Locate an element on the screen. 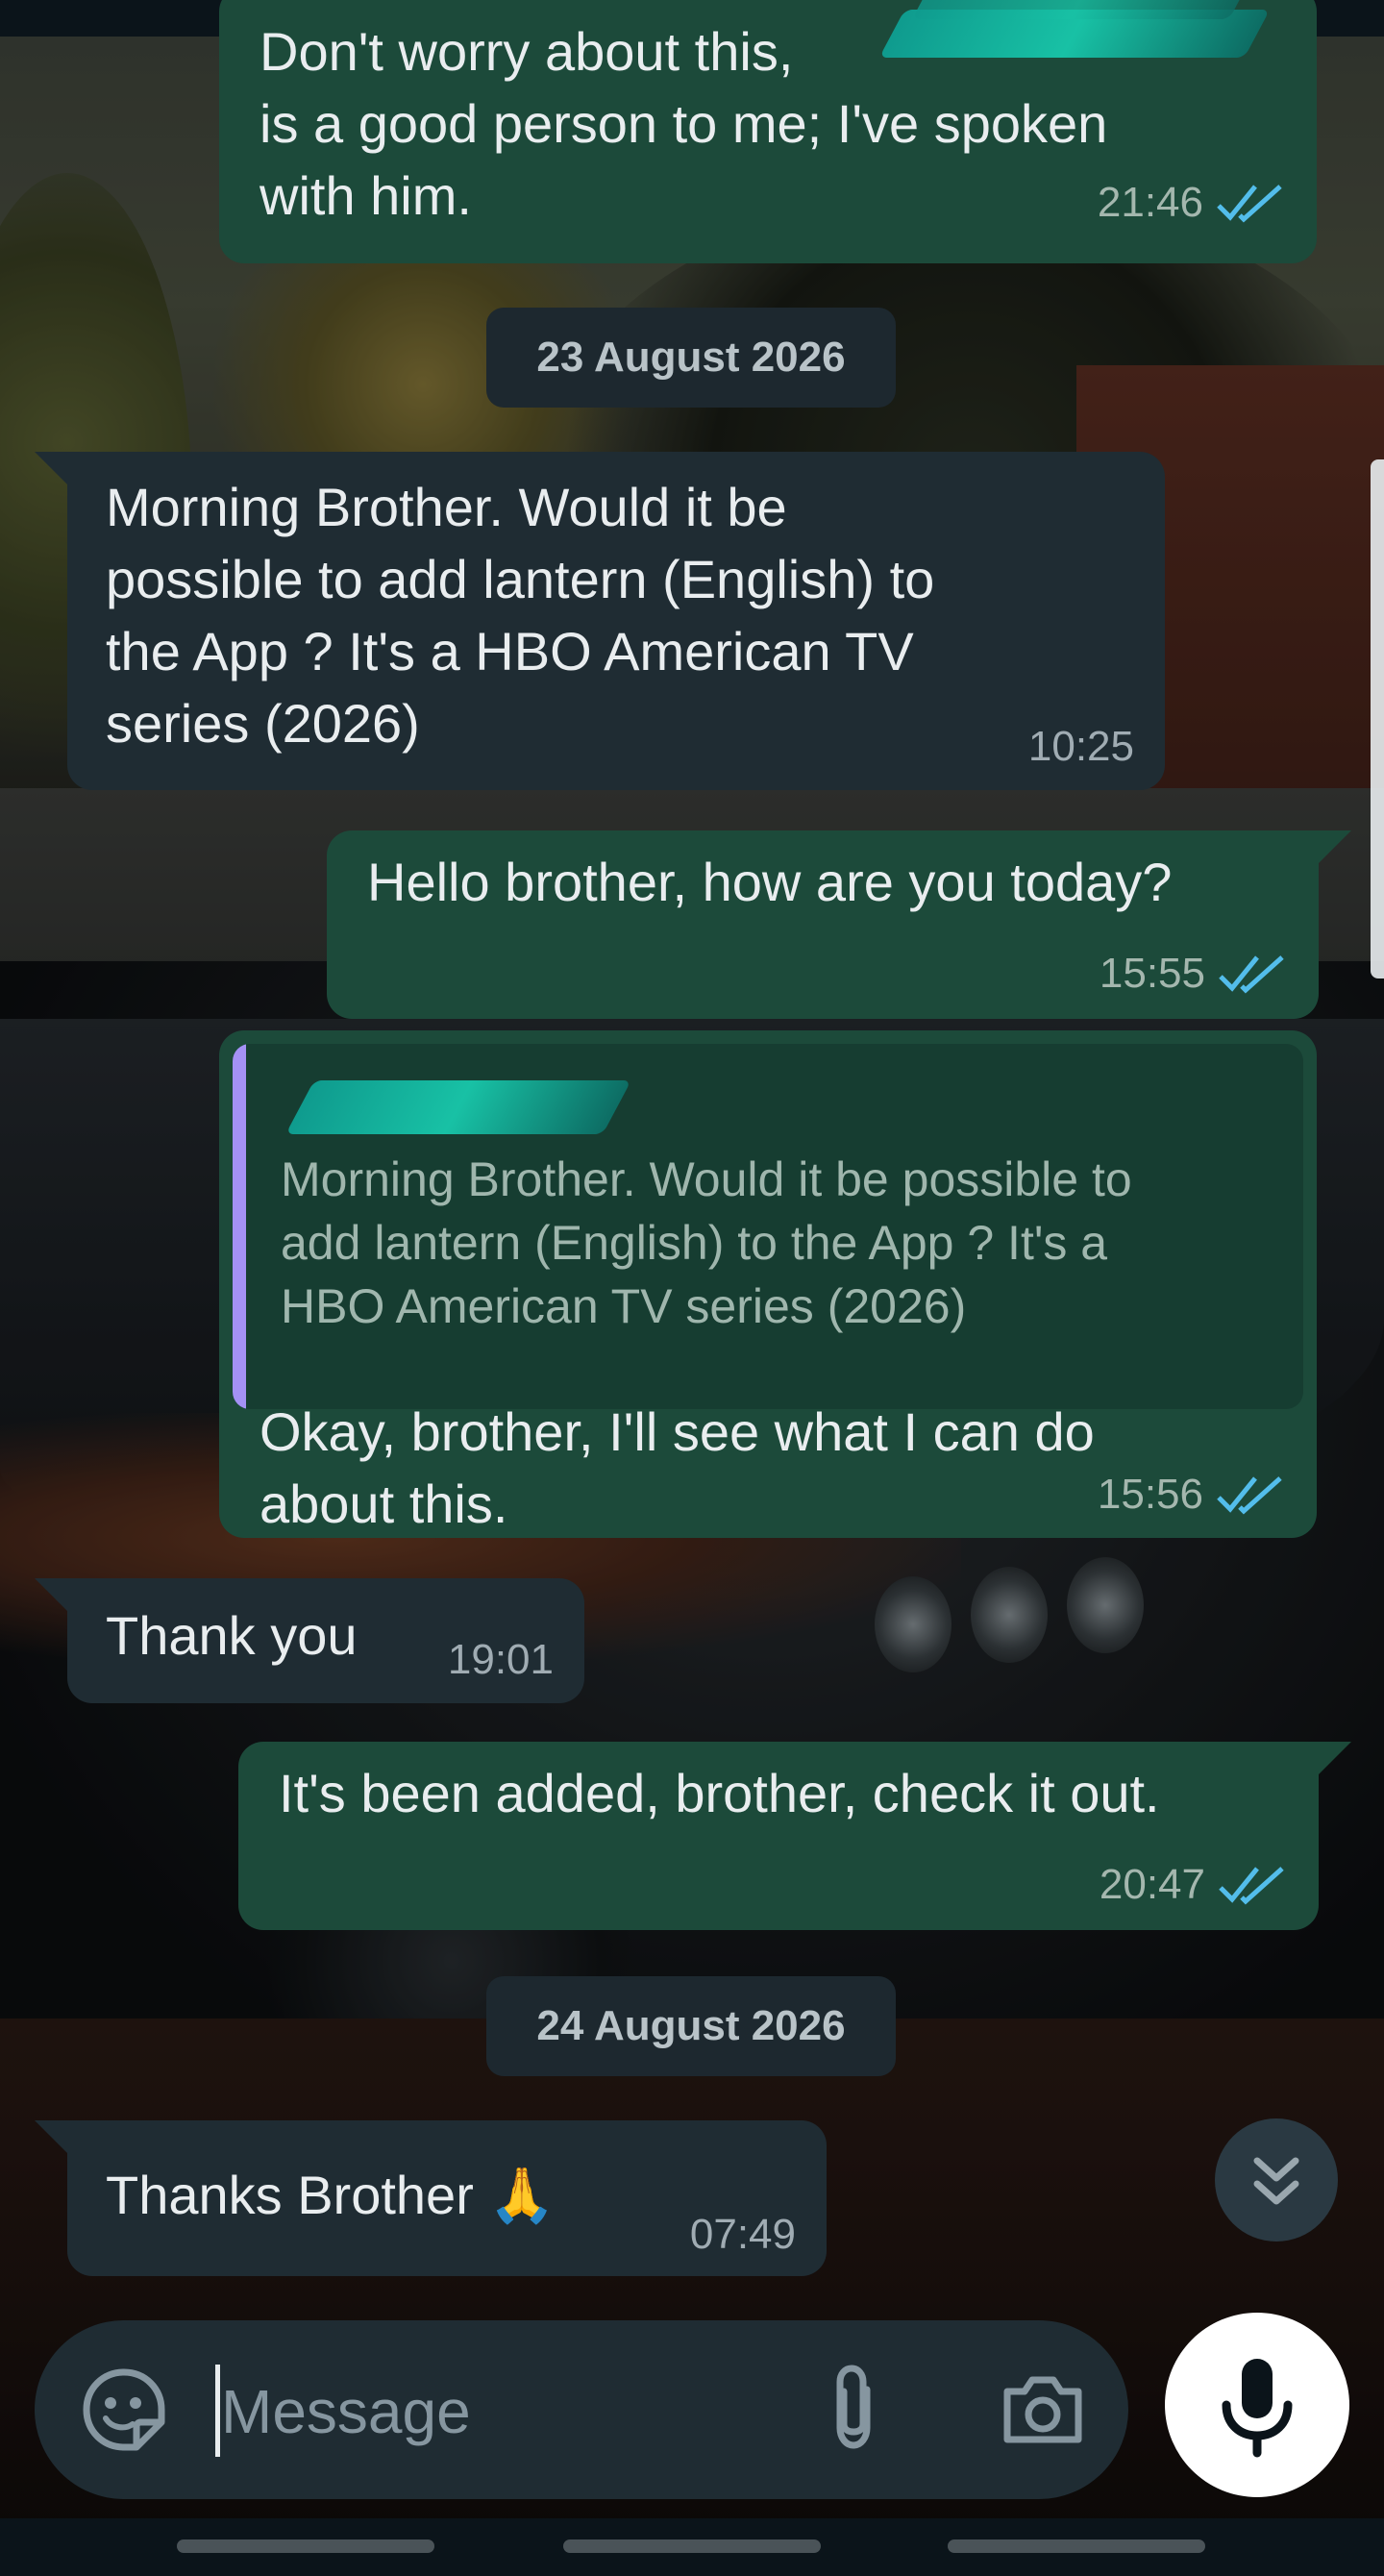 The width and height of the screenshot is (1384, 2576). voice-record-button is located at coordinates (1257, 2405).